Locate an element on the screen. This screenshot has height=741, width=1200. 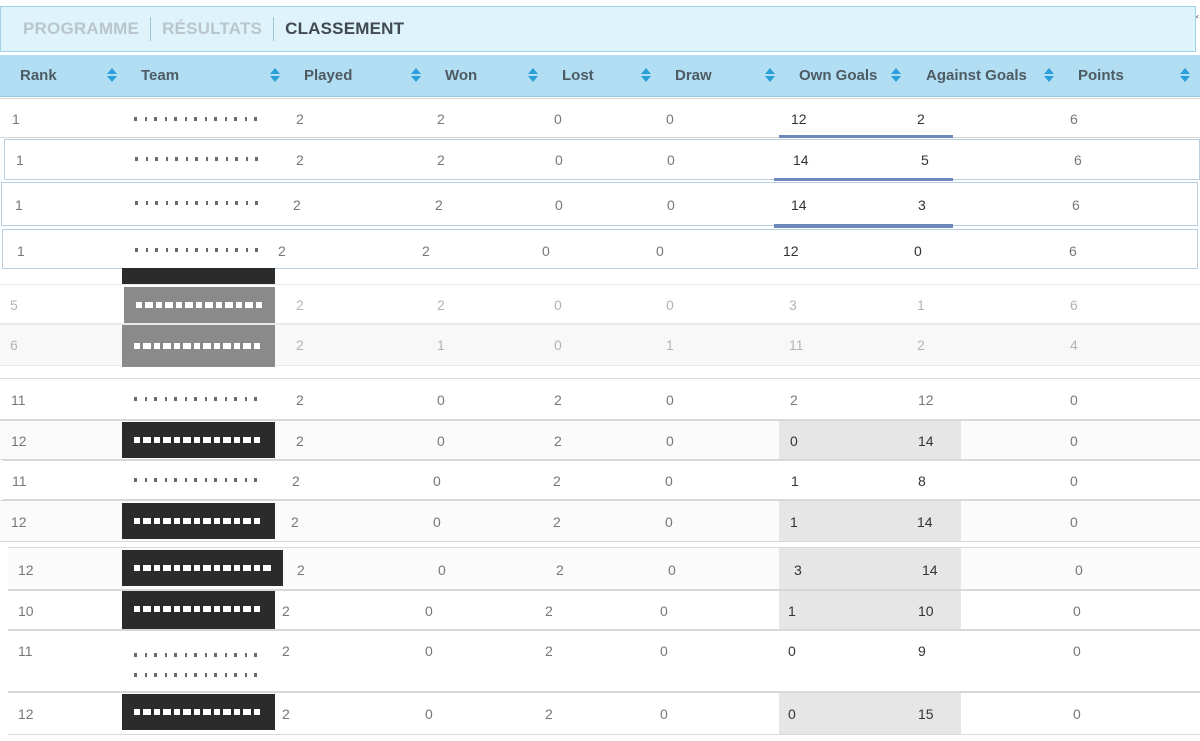
table-row: 5 2 2 0 0 3 1 6 is located at coordinates (600, 304).